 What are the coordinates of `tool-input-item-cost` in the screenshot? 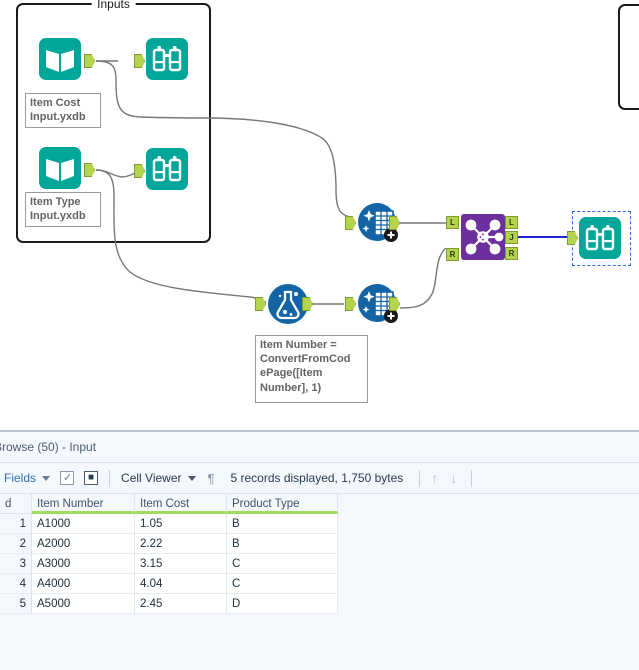 It's located at (60, 59).